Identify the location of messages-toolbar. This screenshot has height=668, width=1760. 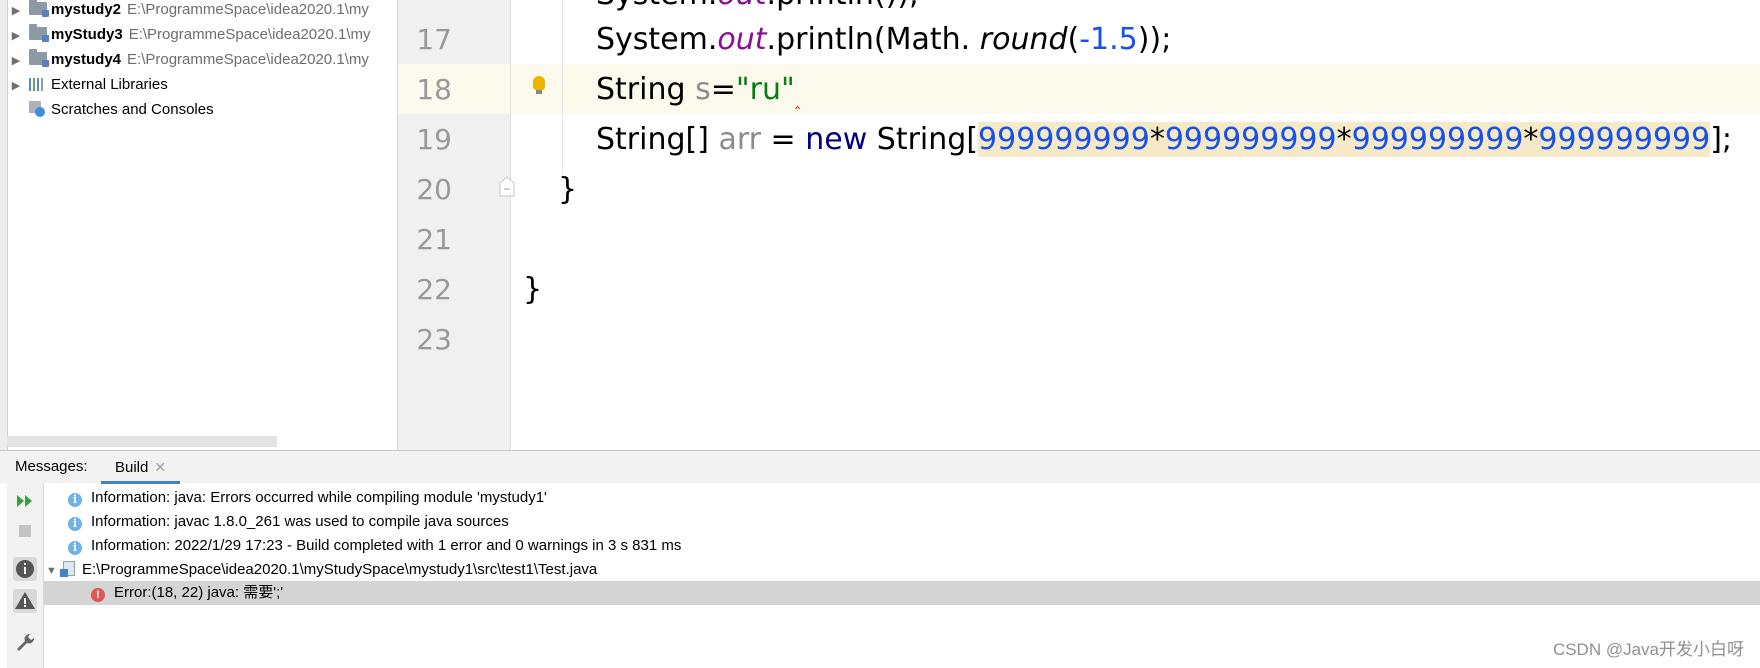
(25, 575).